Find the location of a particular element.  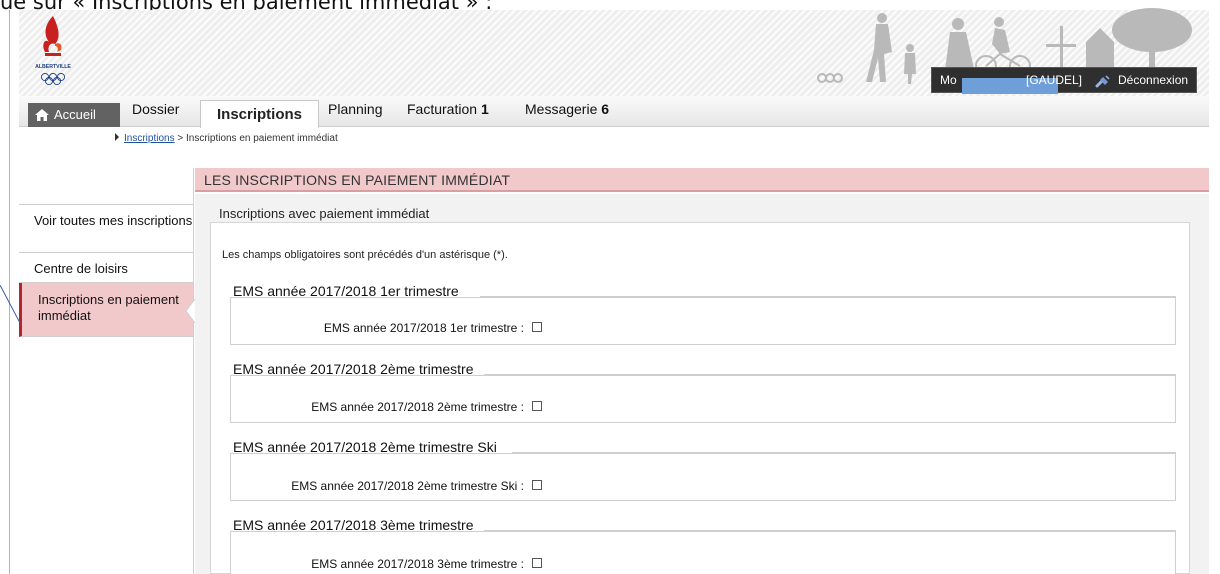

nav-tab-inscriptions: Inscriptions is located at coordinates (259, 114).